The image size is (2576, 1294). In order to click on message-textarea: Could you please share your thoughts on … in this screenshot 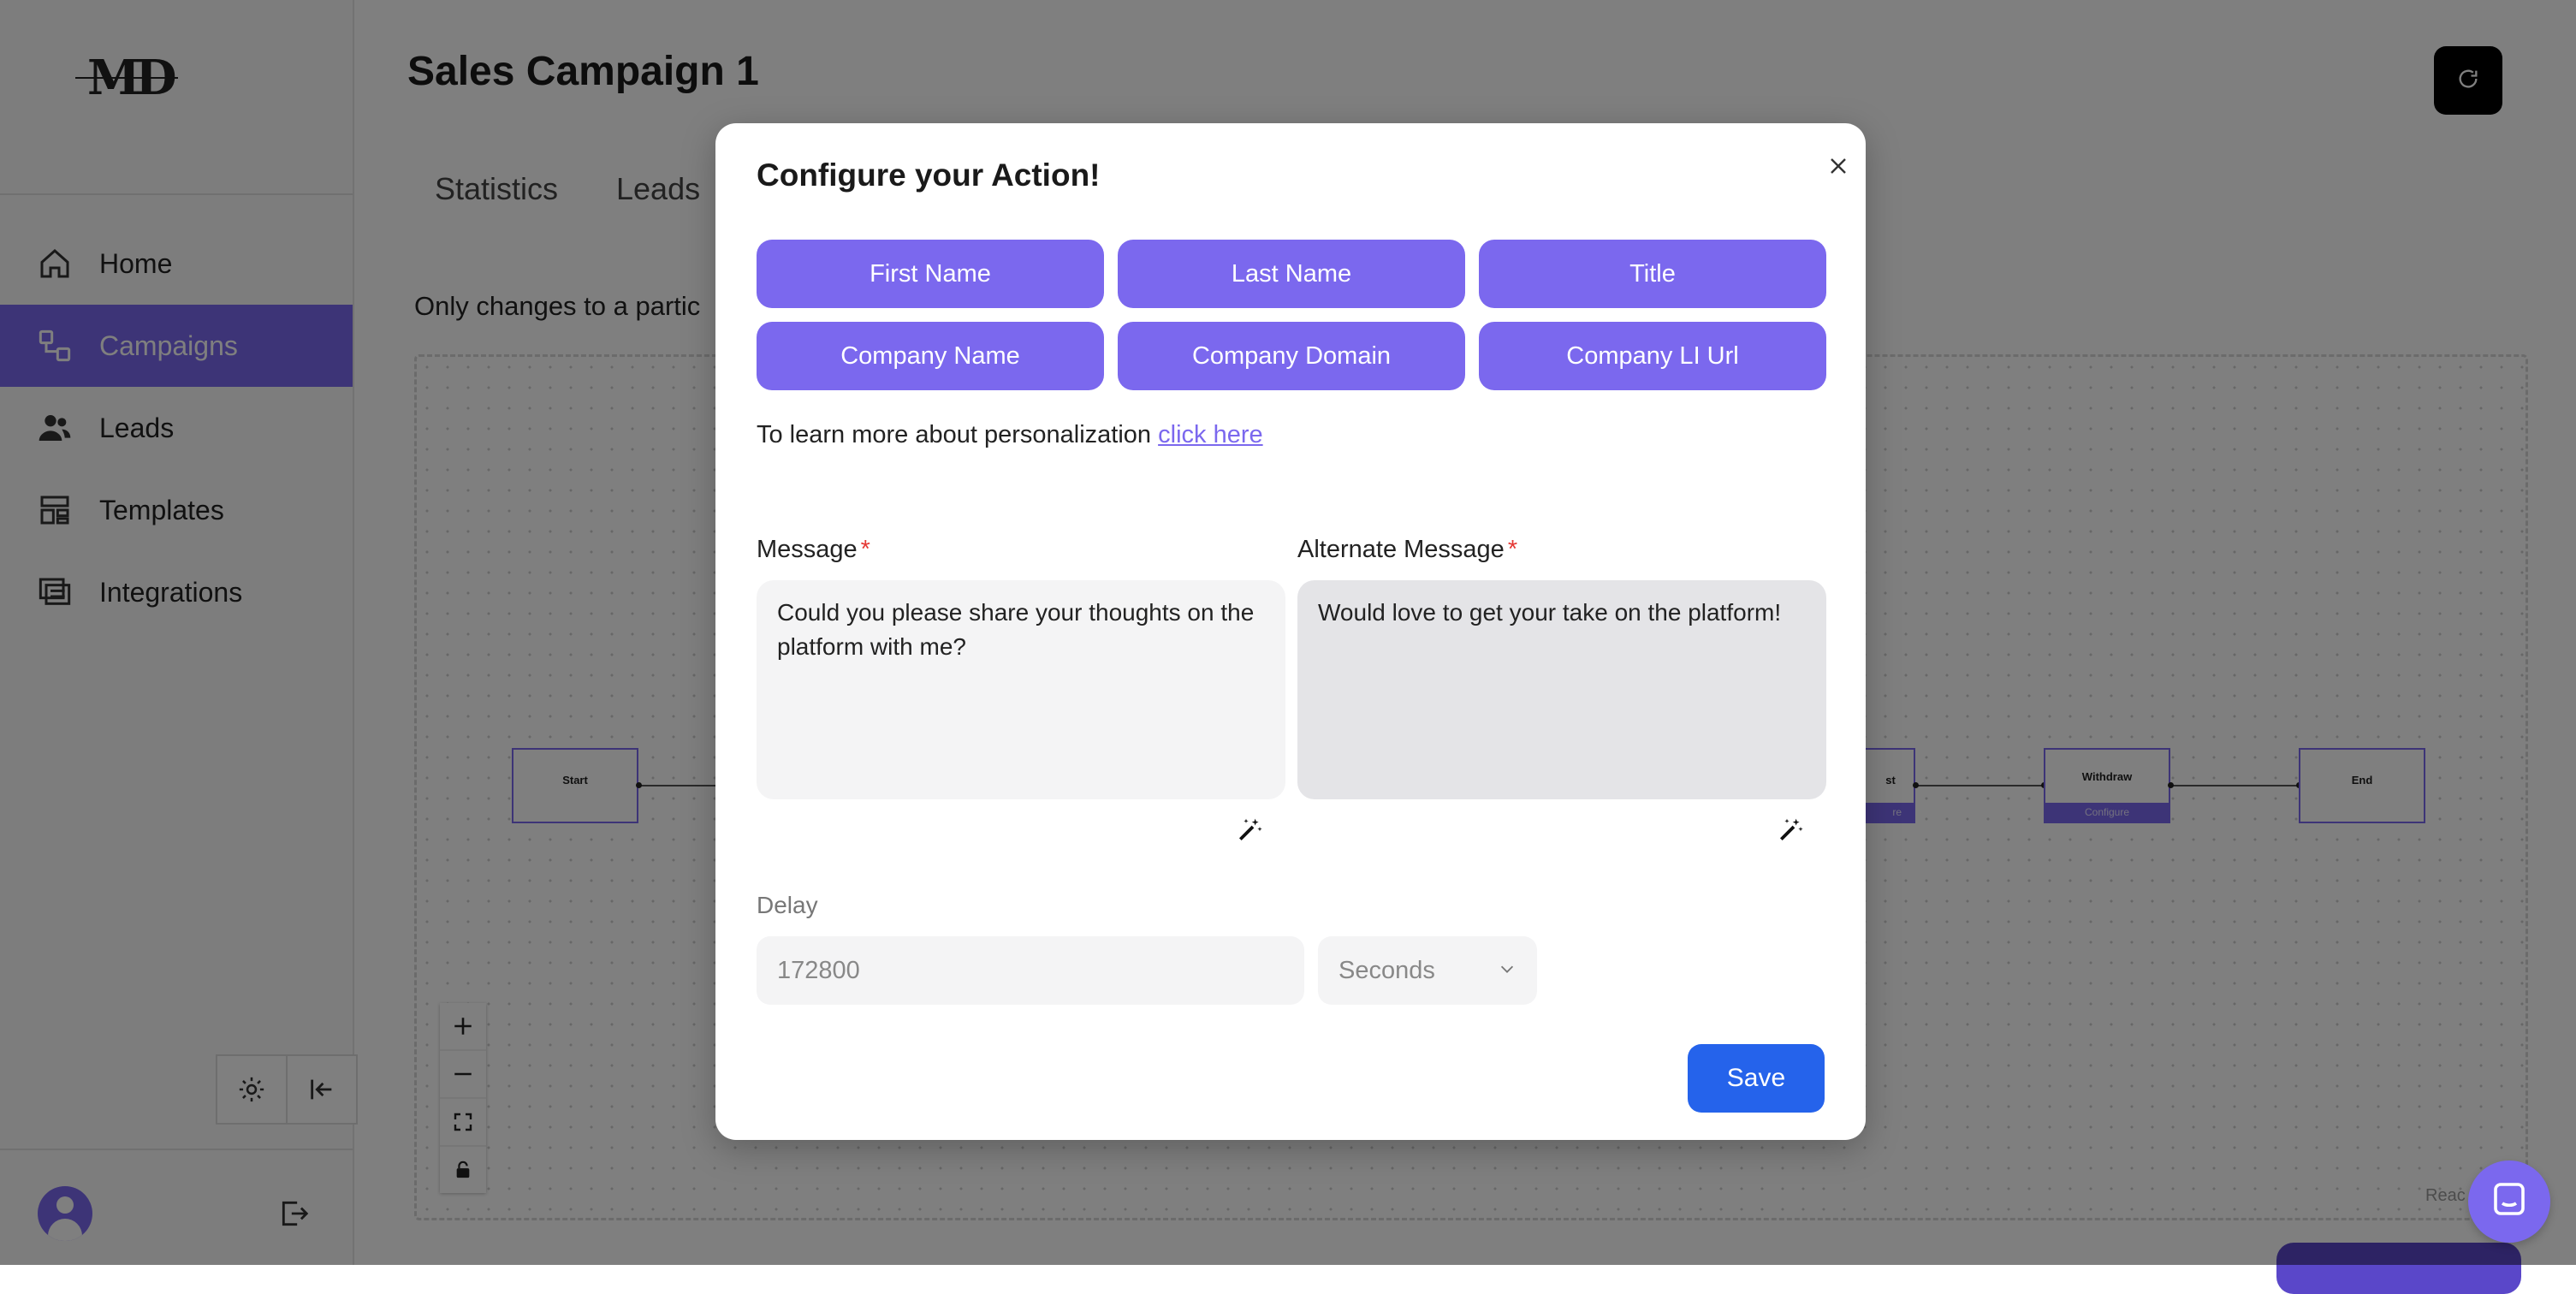, I will do `click(1021, 689)`.